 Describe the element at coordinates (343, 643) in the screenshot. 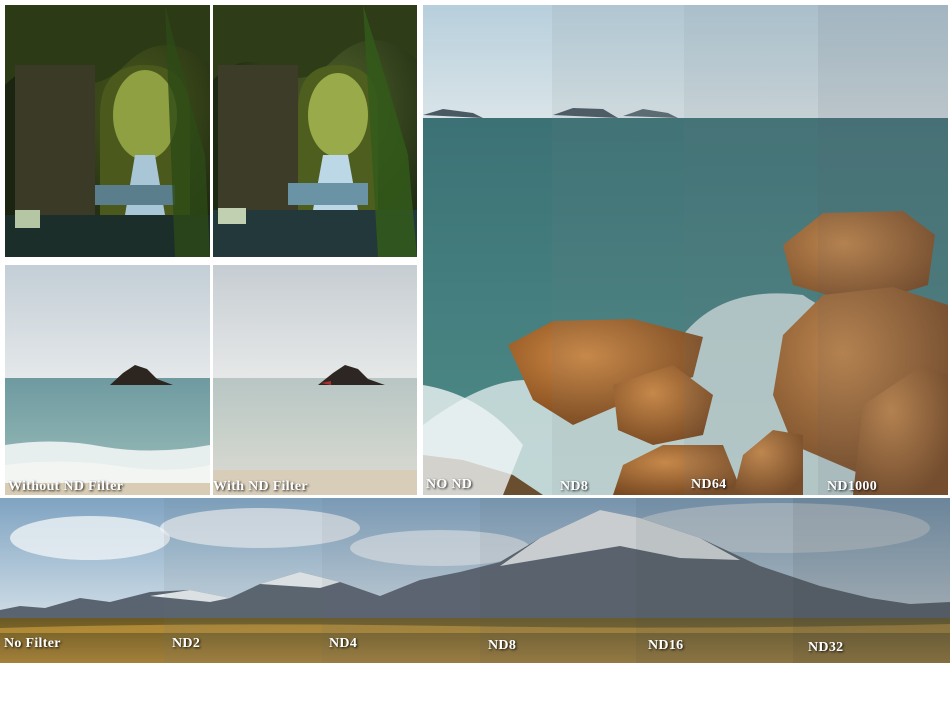

I see `mountain-label-nd4: ND4` at that location.